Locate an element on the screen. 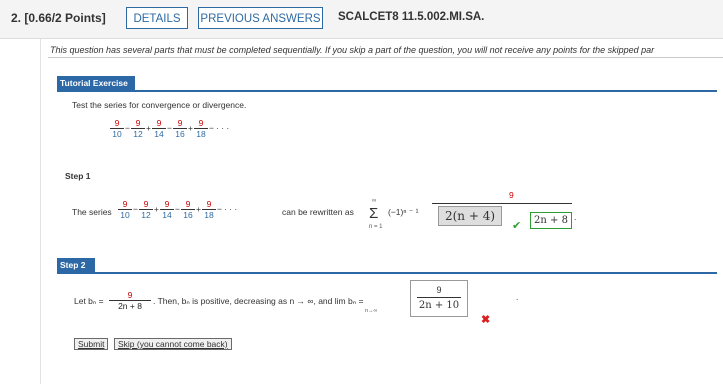  previous-answers-button: PREVIOUS ANSWERS is located at coordinates (260, 18).